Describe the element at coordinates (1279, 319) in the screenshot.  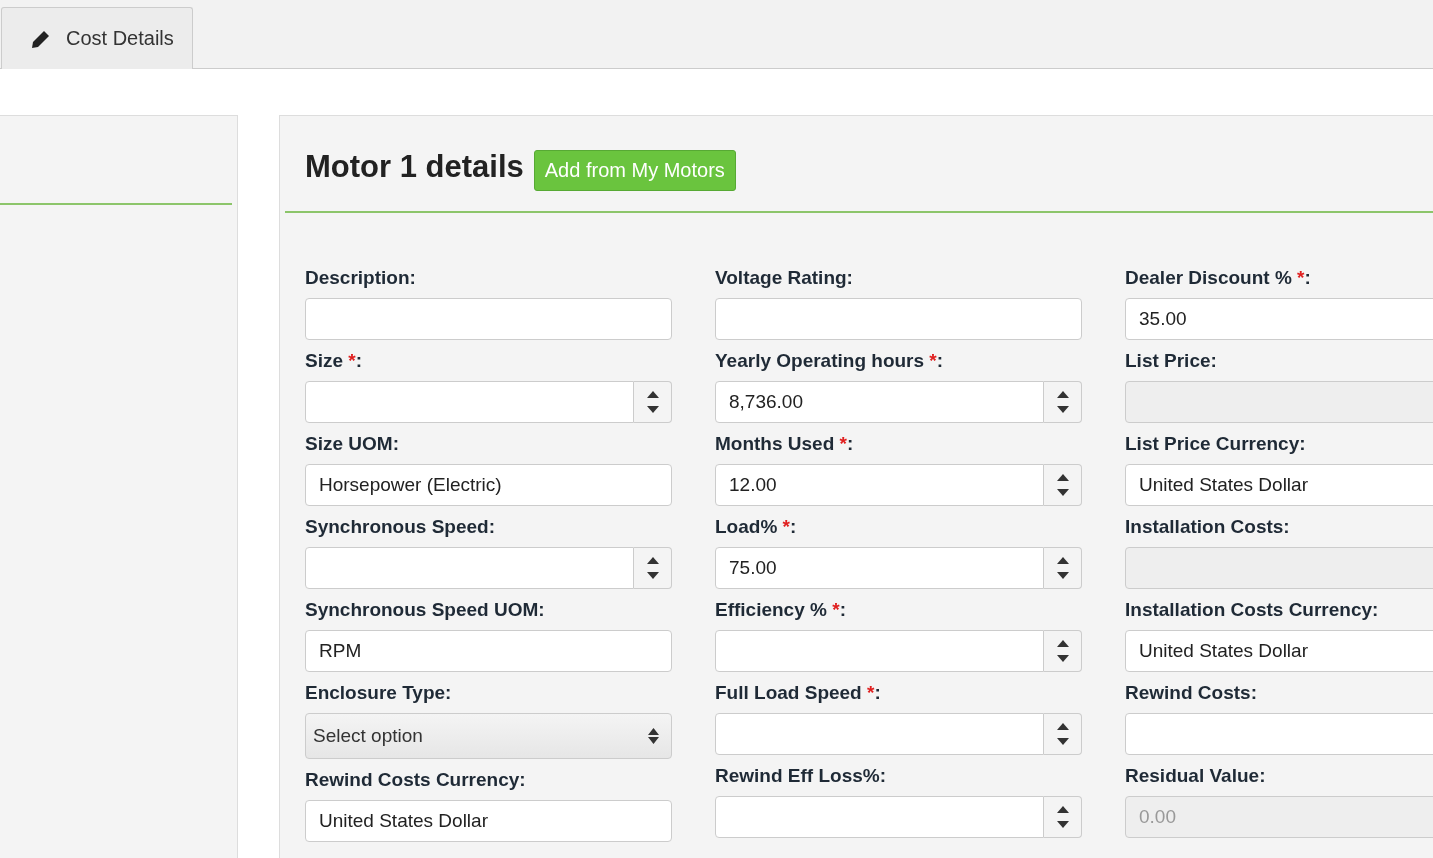
I see `input-field: 35.00` at that location.